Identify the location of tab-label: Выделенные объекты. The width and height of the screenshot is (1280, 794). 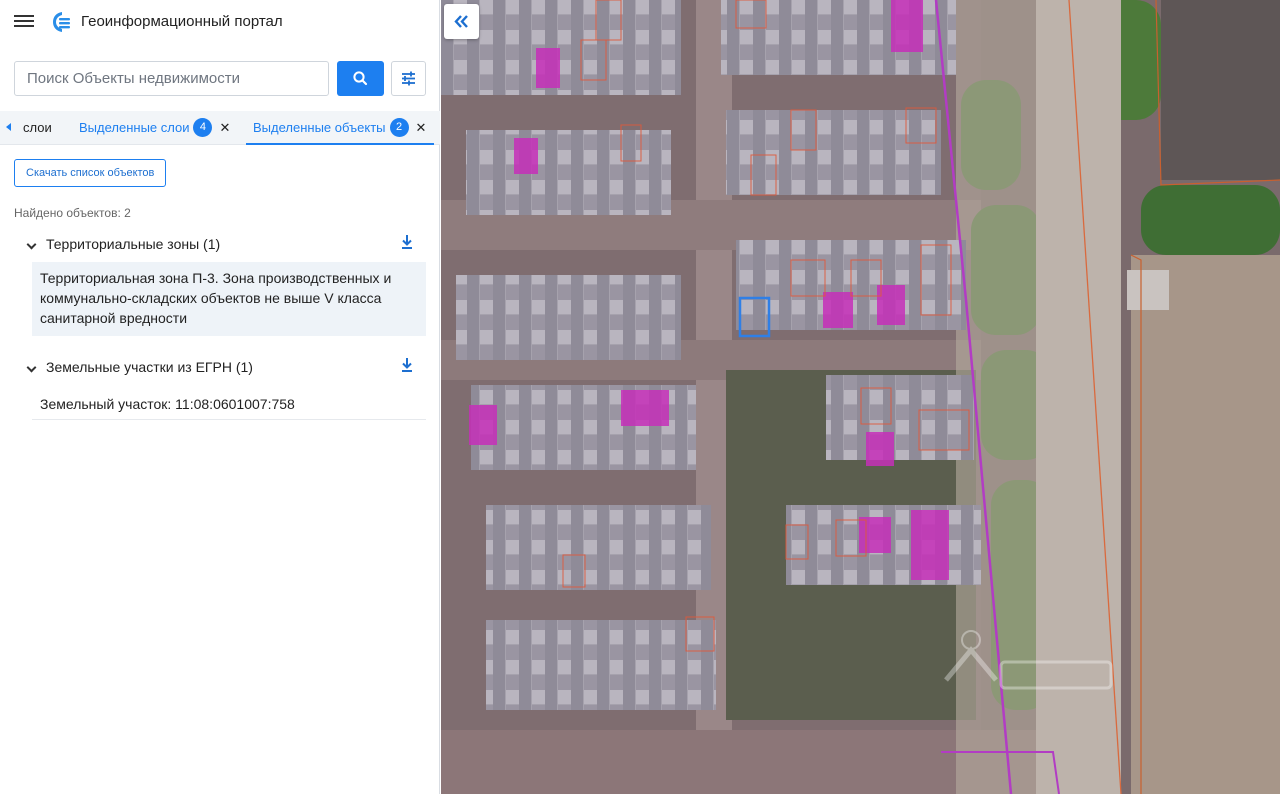
(319, 127).